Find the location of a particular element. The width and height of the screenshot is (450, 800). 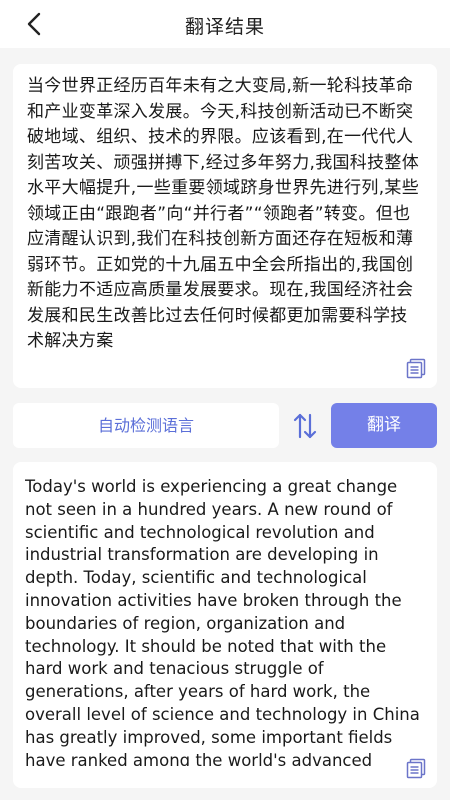

page-title: 翻译结果 is located at coordinates (224, 27).